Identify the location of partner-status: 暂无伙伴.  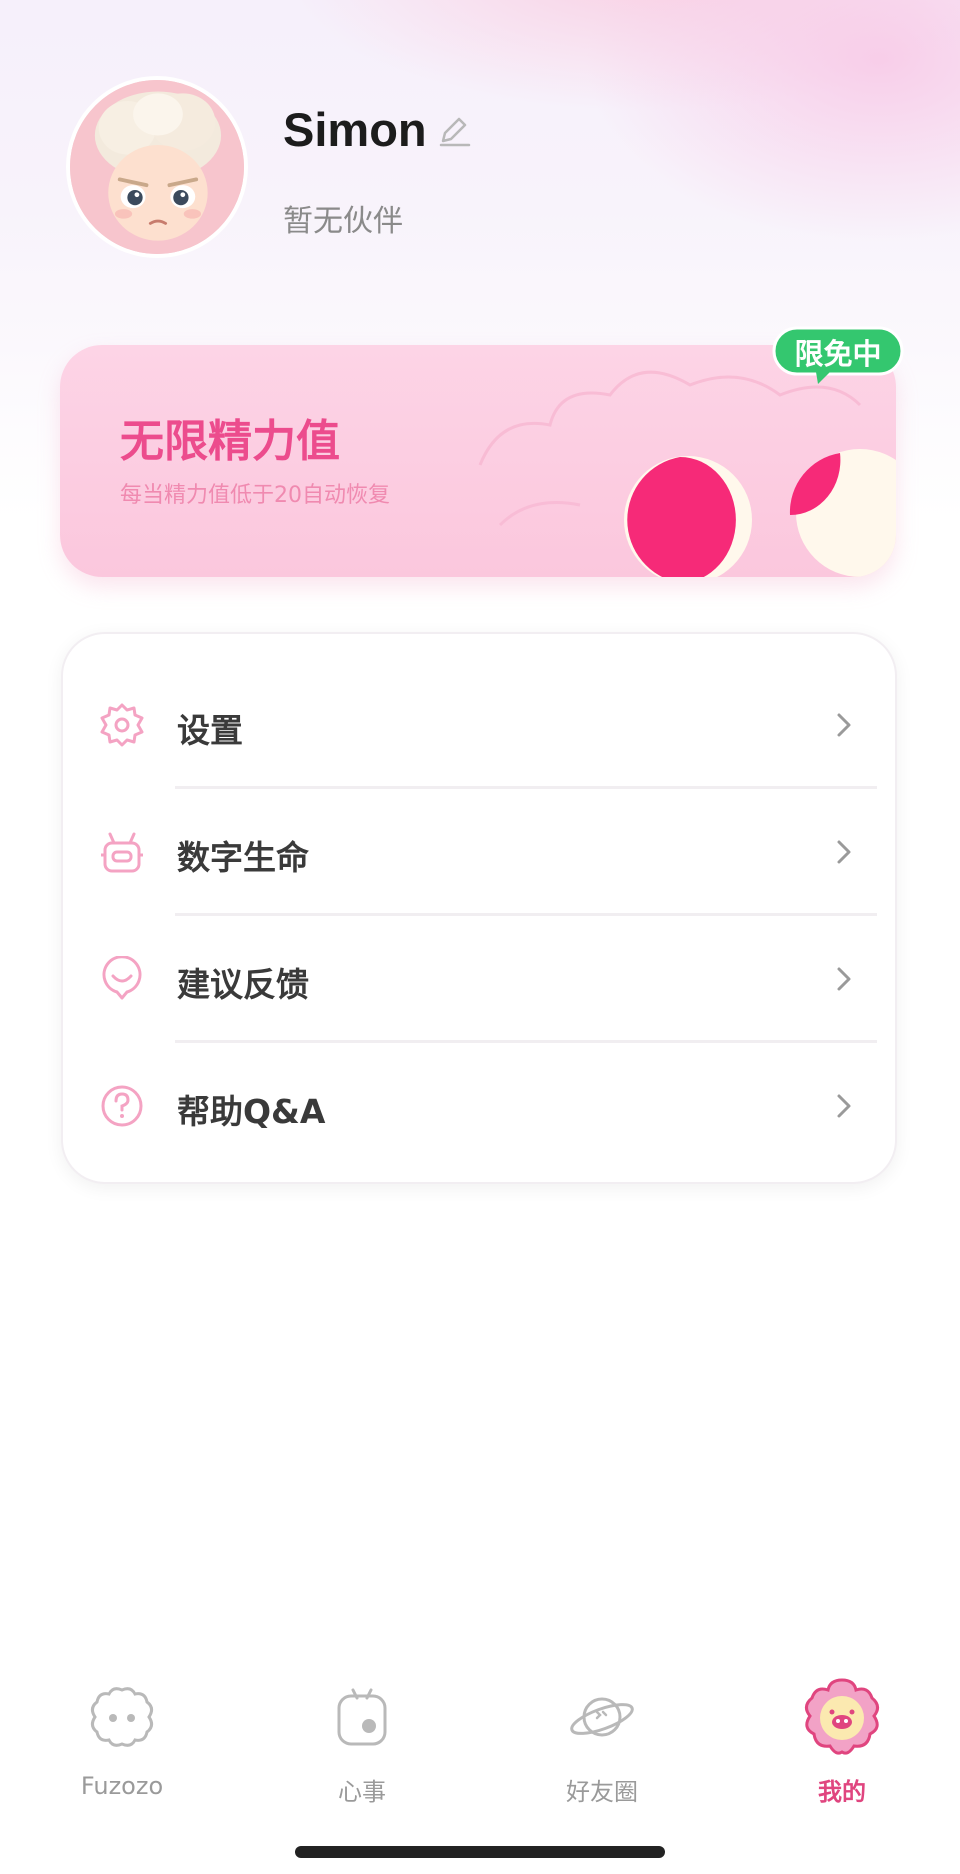
(343, 221).